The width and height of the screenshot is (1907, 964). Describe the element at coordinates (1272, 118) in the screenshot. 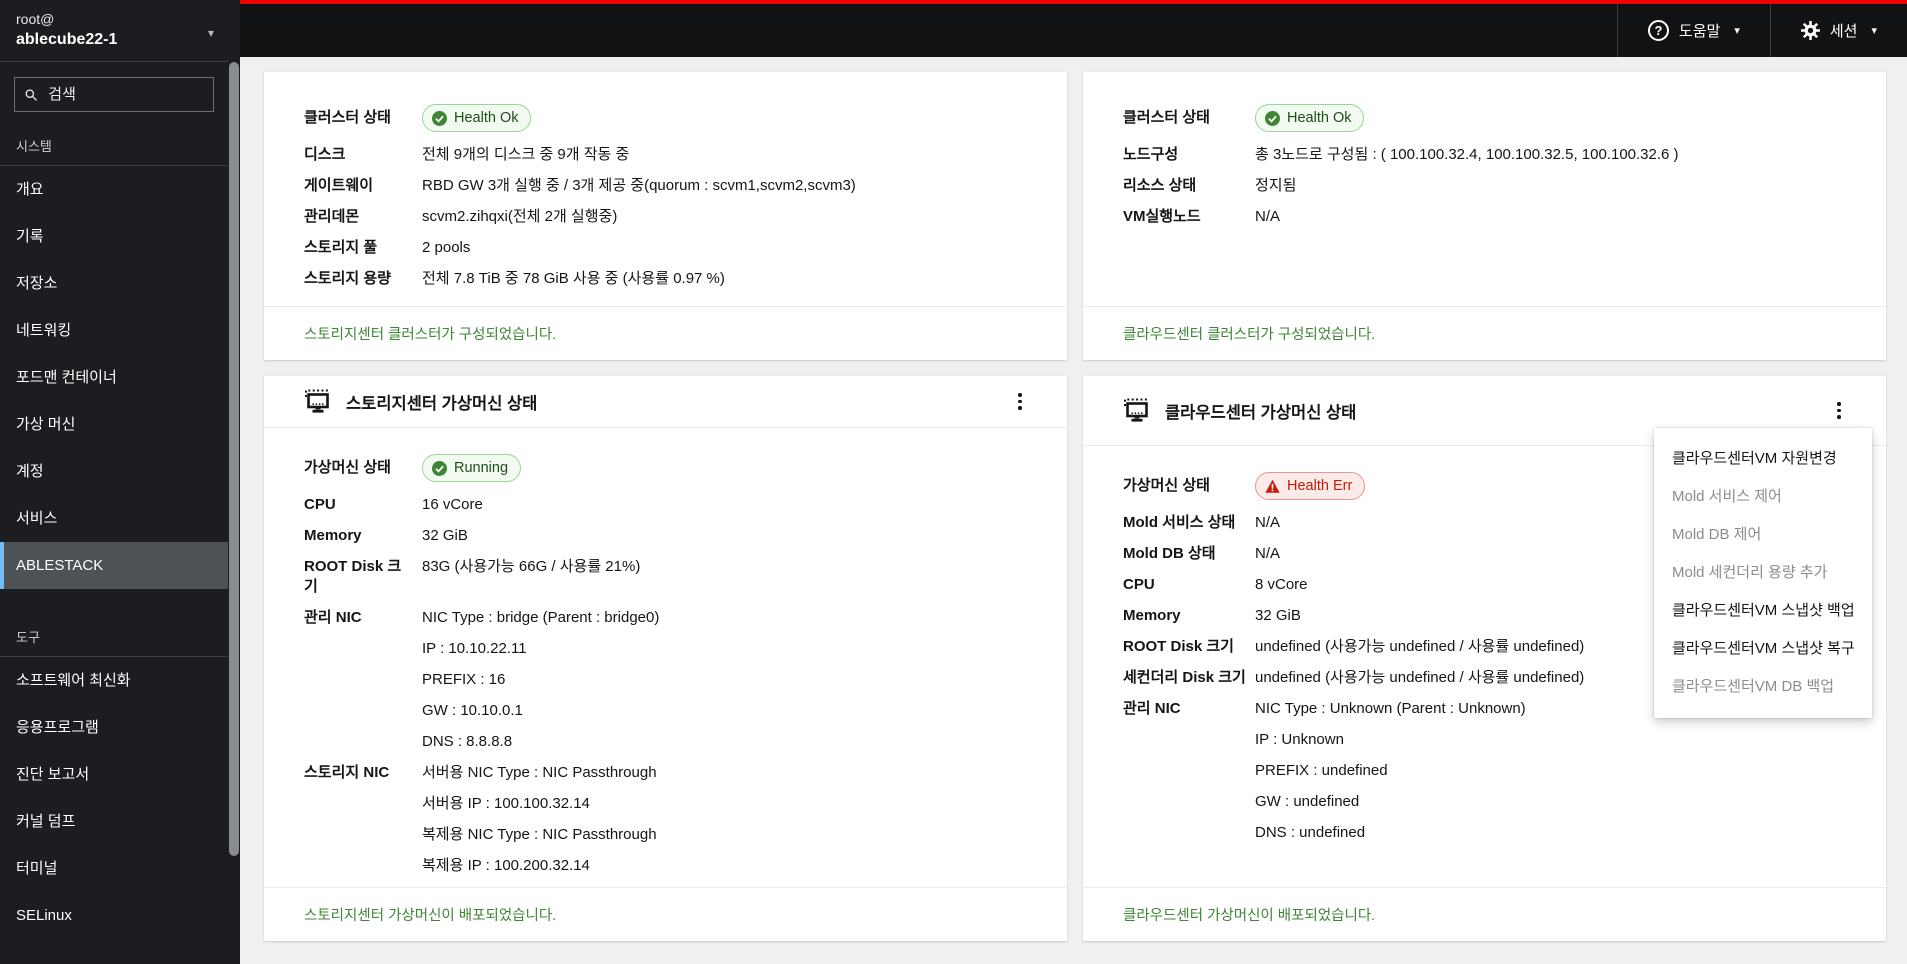

I see `check-circle-icon` at that location.